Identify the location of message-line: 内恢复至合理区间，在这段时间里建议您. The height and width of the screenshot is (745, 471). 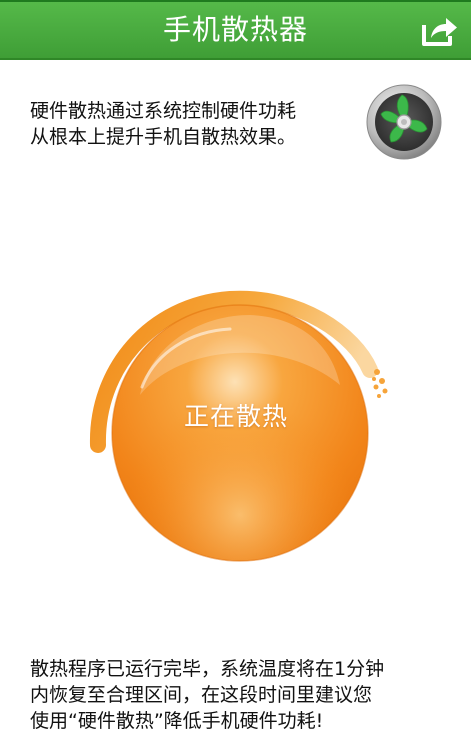
(201, 695).